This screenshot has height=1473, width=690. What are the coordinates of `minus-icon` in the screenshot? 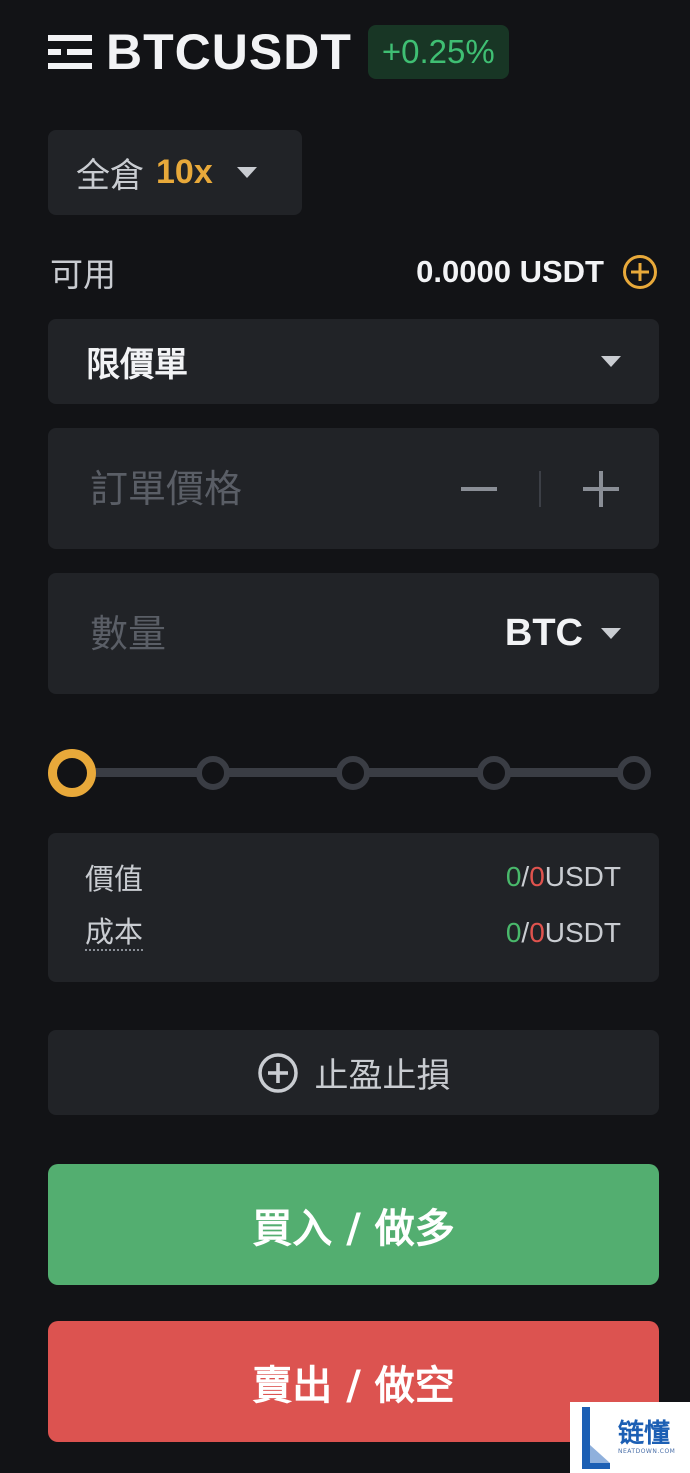 It's located at (479, 488).